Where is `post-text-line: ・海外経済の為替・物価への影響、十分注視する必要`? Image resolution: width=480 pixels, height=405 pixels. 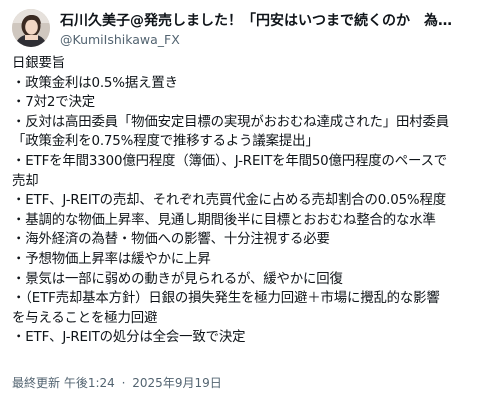 post-text-line: ・海外経済の為替・物価への影響、十分注視する必要 is located at coordinates (171, 240).